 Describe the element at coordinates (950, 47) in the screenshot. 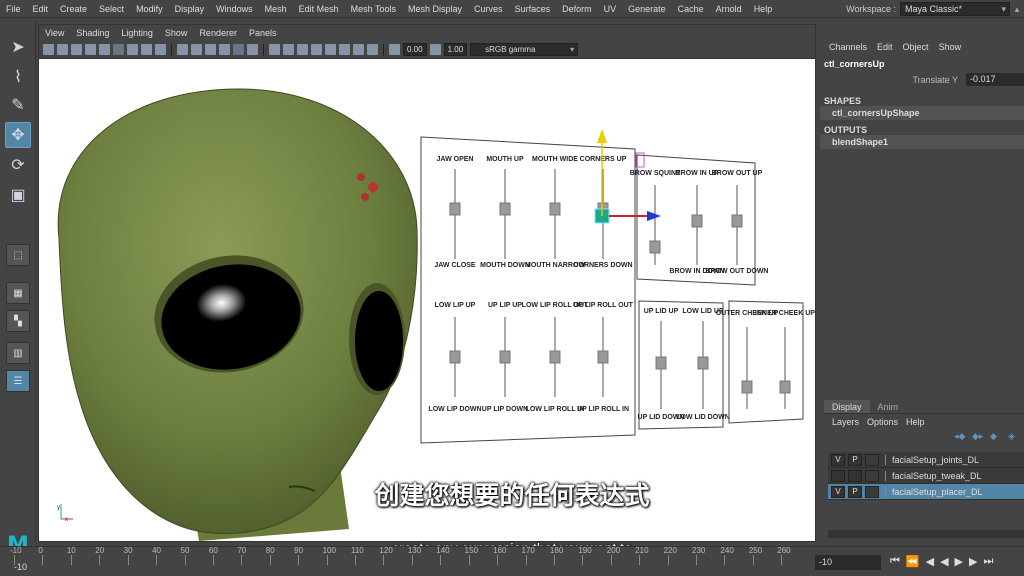

I see `channel-menu-show: Show` at that location.